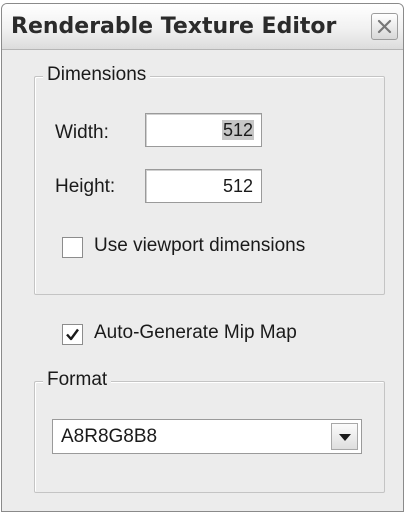  What do you see at coordinates (195, 333) in the screenshot?
I see `auto-generate-mipmap-label: Auto-Generate Mip Map` at bounding box center [195, 333].